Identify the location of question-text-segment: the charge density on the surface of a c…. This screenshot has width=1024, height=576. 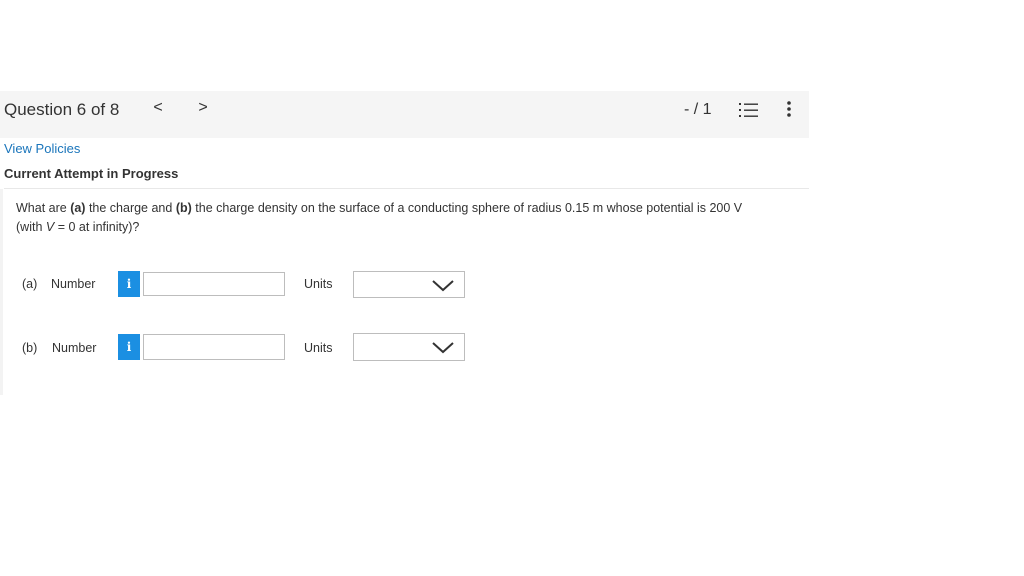
(467, 208).